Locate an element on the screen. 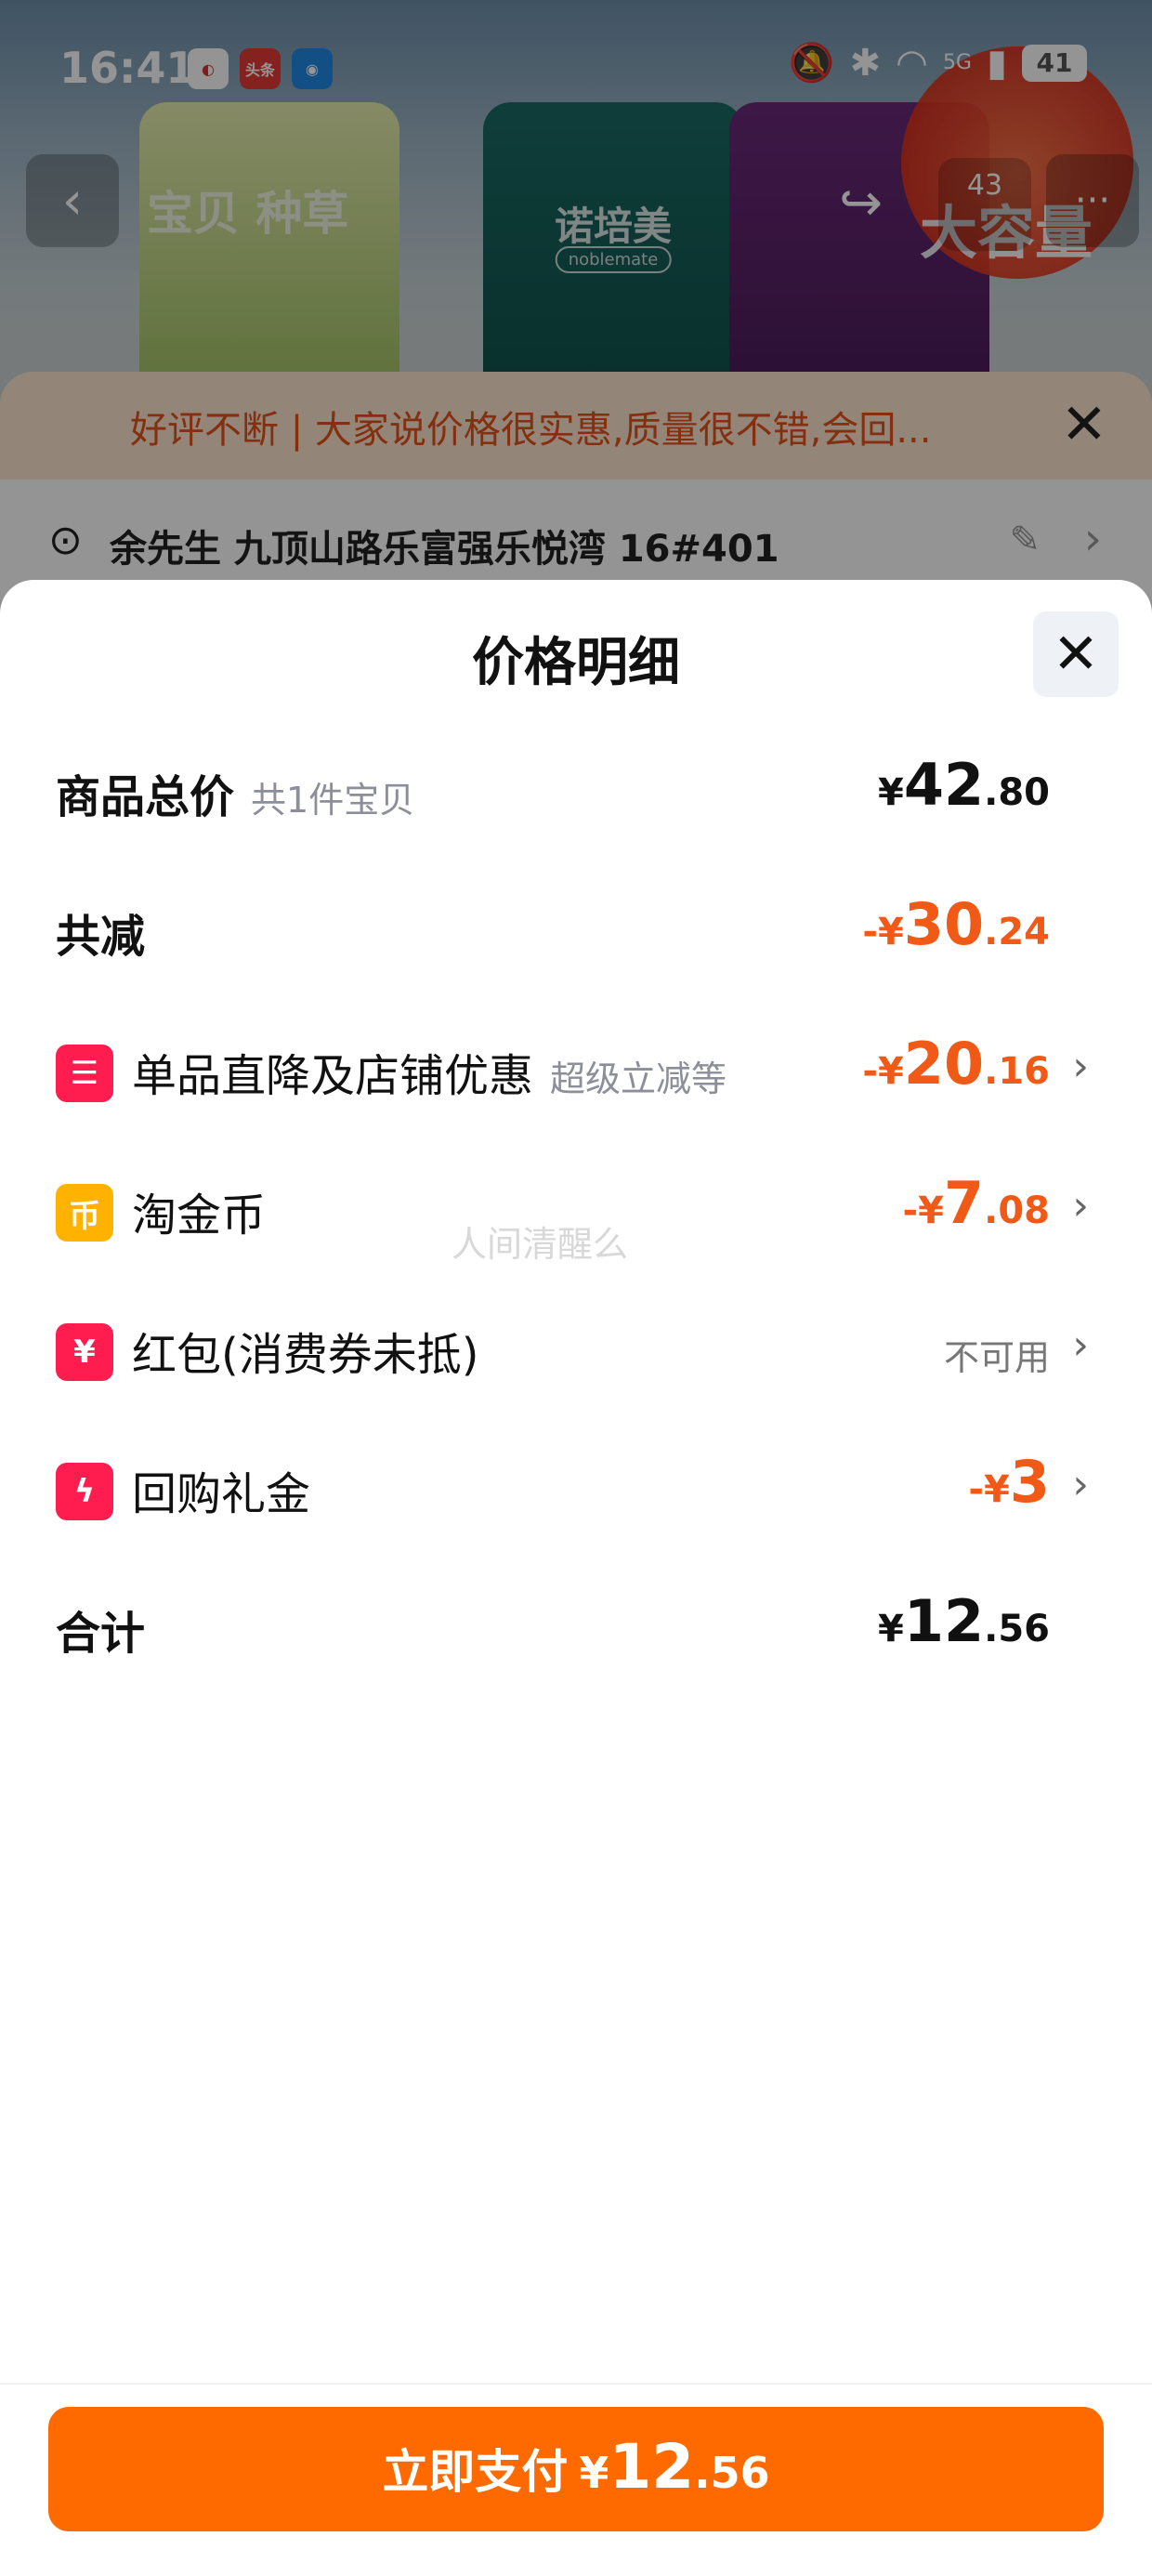  row-amount: -¥30.24 is located at coordinates (956, 924).